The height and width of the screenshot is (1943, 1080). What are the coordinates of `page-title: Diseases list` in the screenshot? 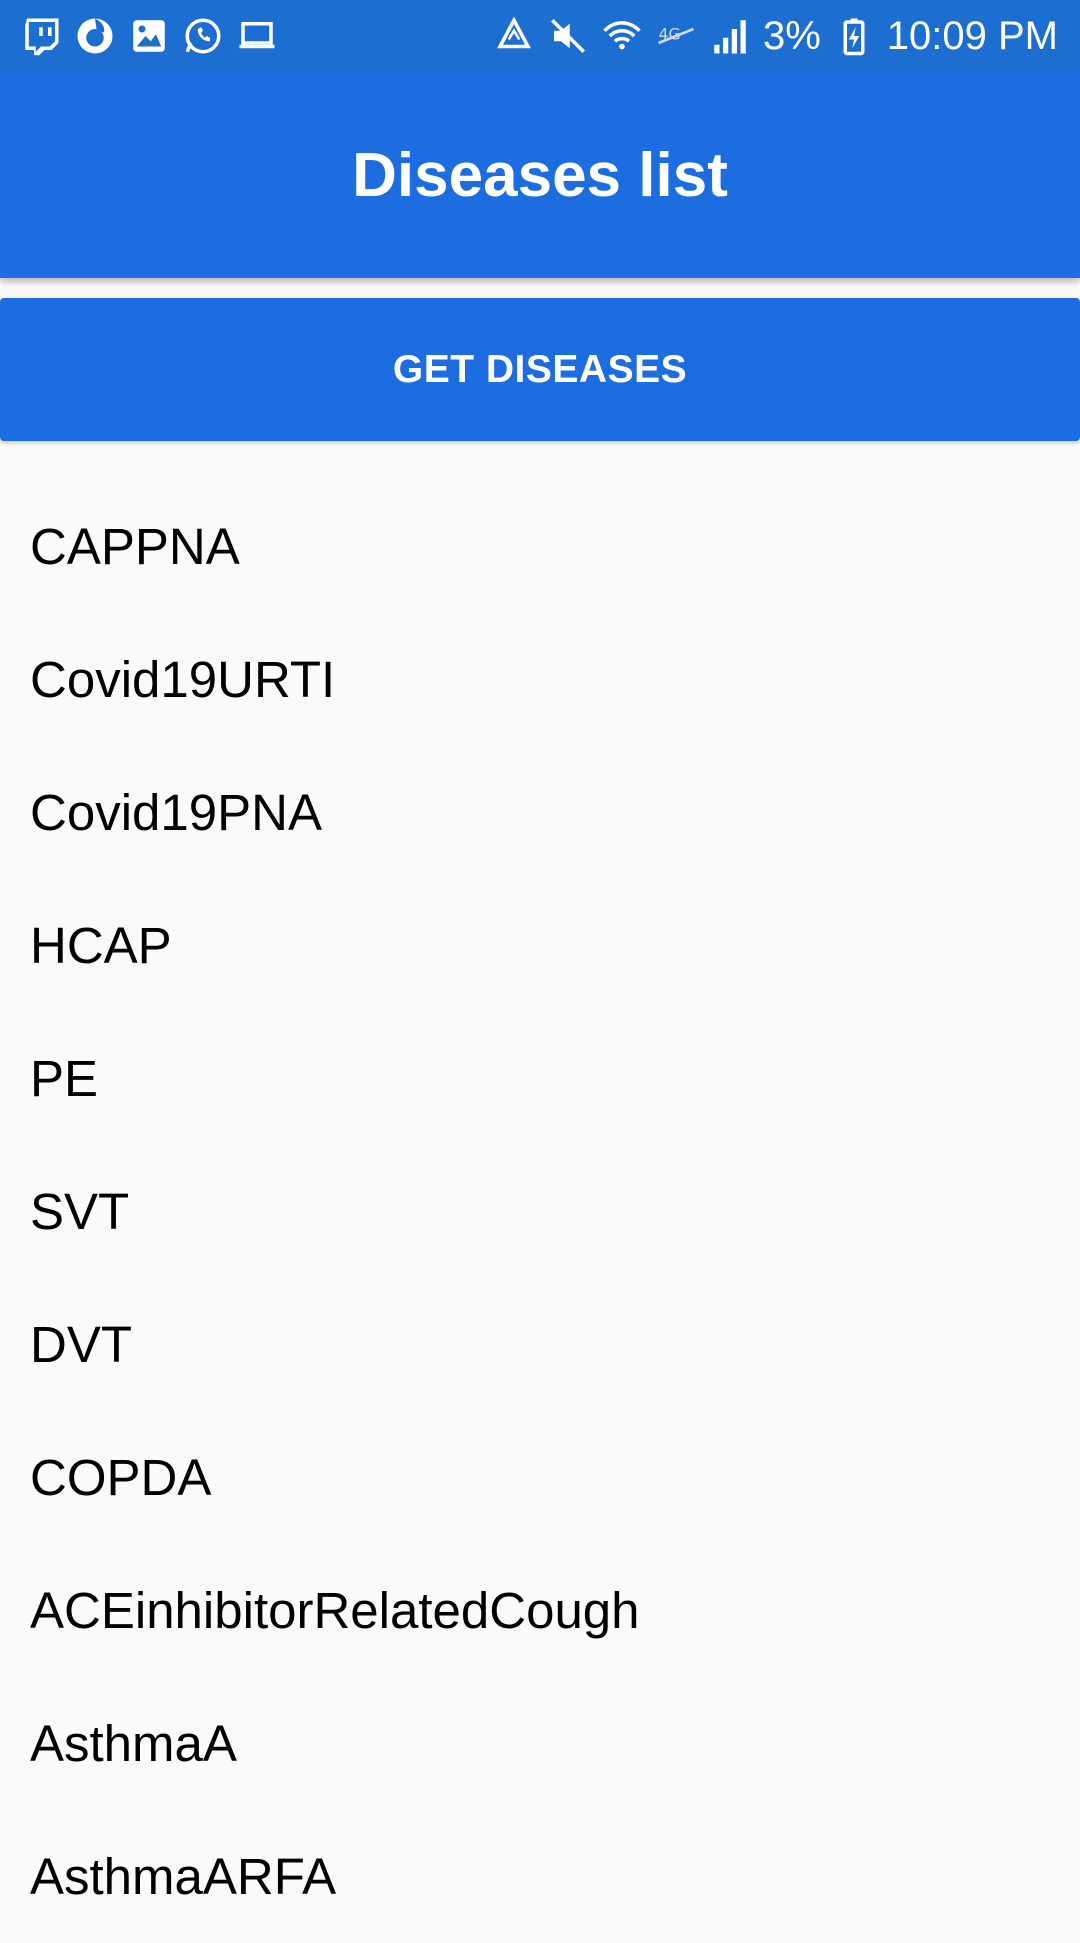 It's located at (540, 175).